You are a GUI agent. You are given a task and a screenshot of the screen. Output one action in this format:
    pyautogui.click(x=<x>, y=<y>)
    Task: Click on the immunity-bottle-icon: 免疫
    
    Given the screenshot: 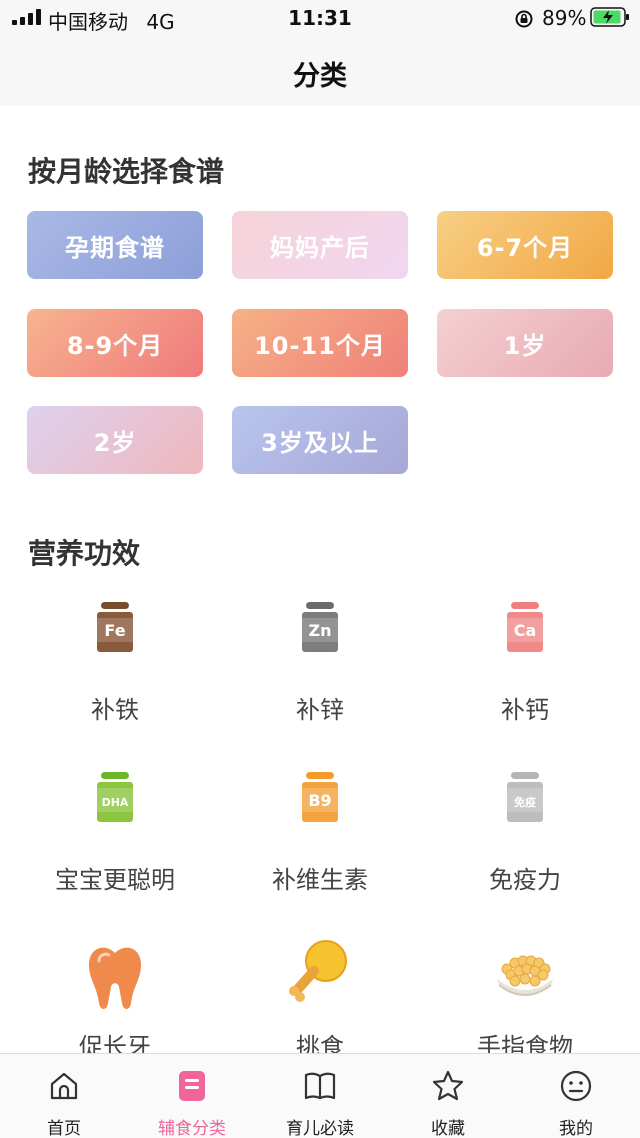 What is the action you would take?
    pyautogui.click(x=525, y=808)
    